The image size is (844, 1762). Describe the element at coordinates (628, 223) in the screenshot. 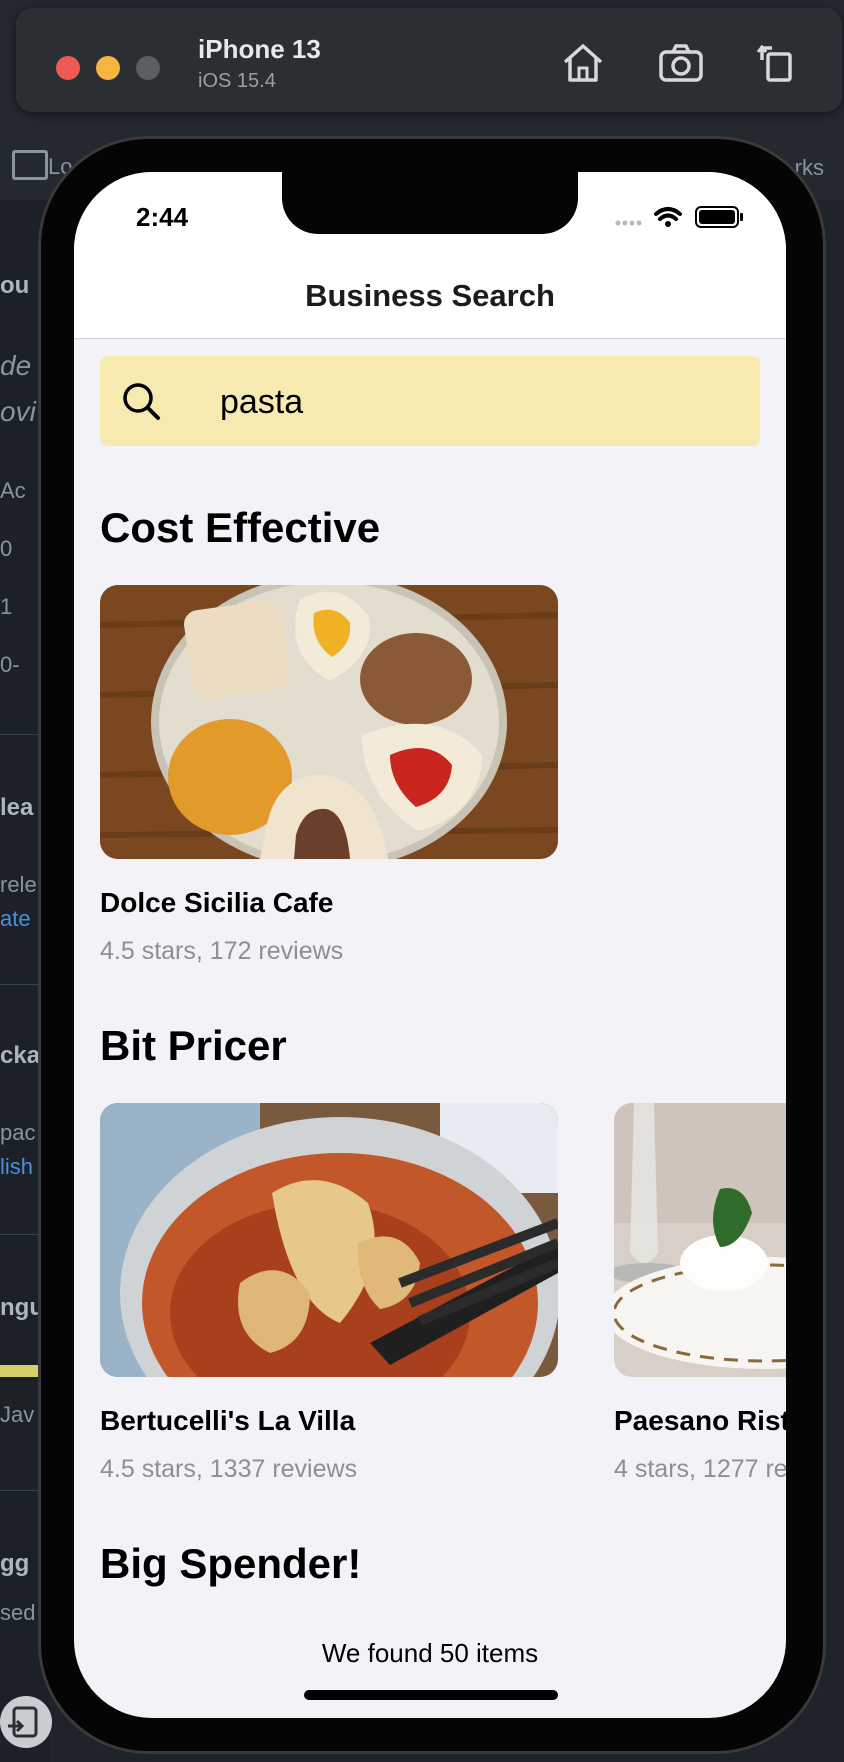

I see `cellular-signal-icon` at that location.